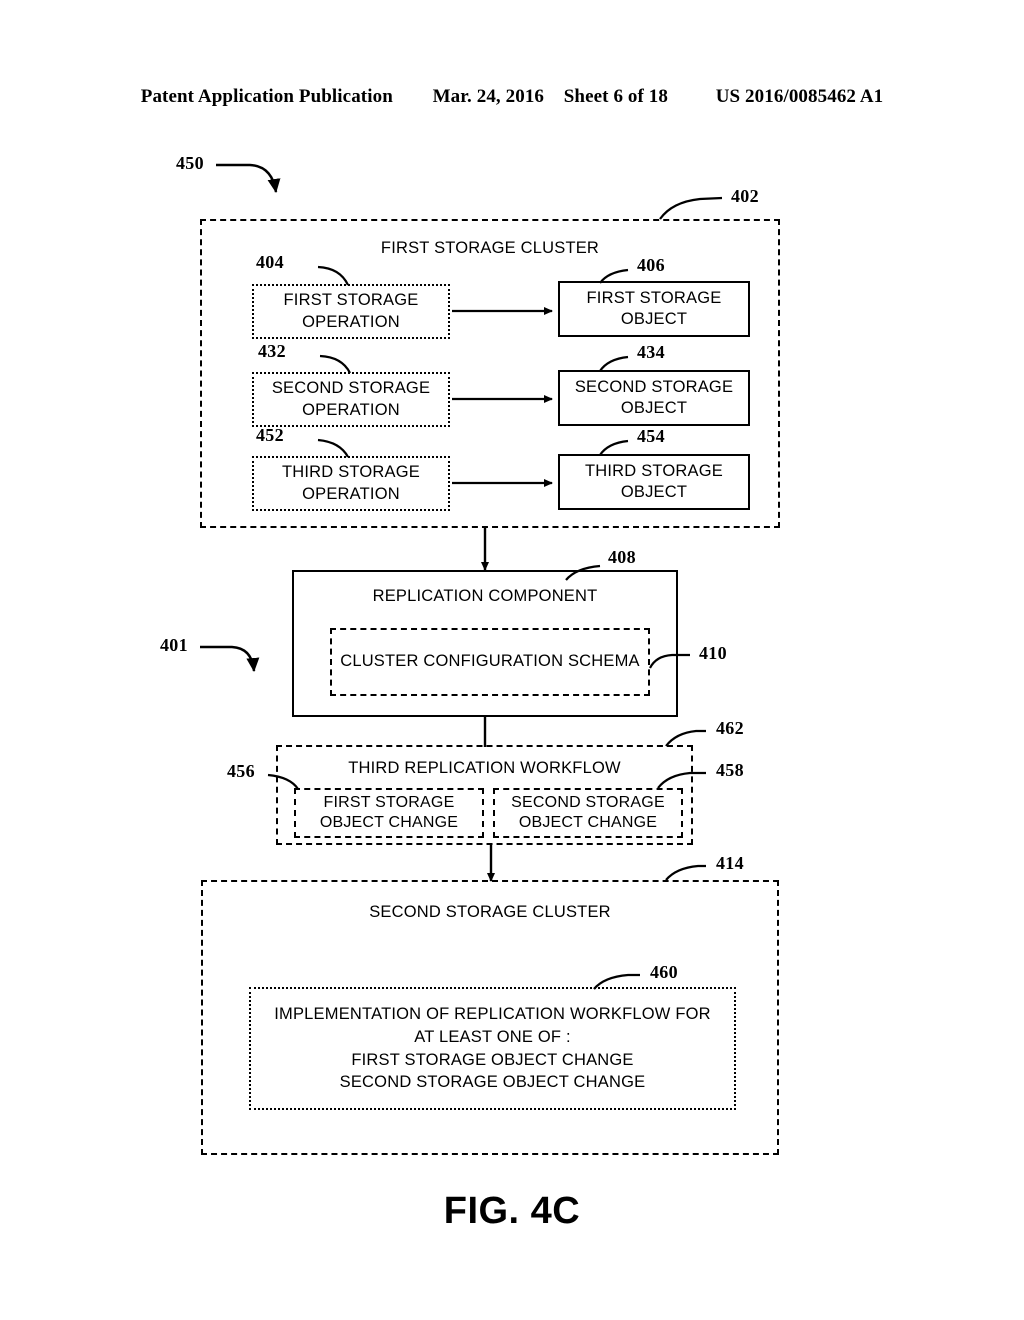  I want to click on ref-414: 414, so click(730, 863).